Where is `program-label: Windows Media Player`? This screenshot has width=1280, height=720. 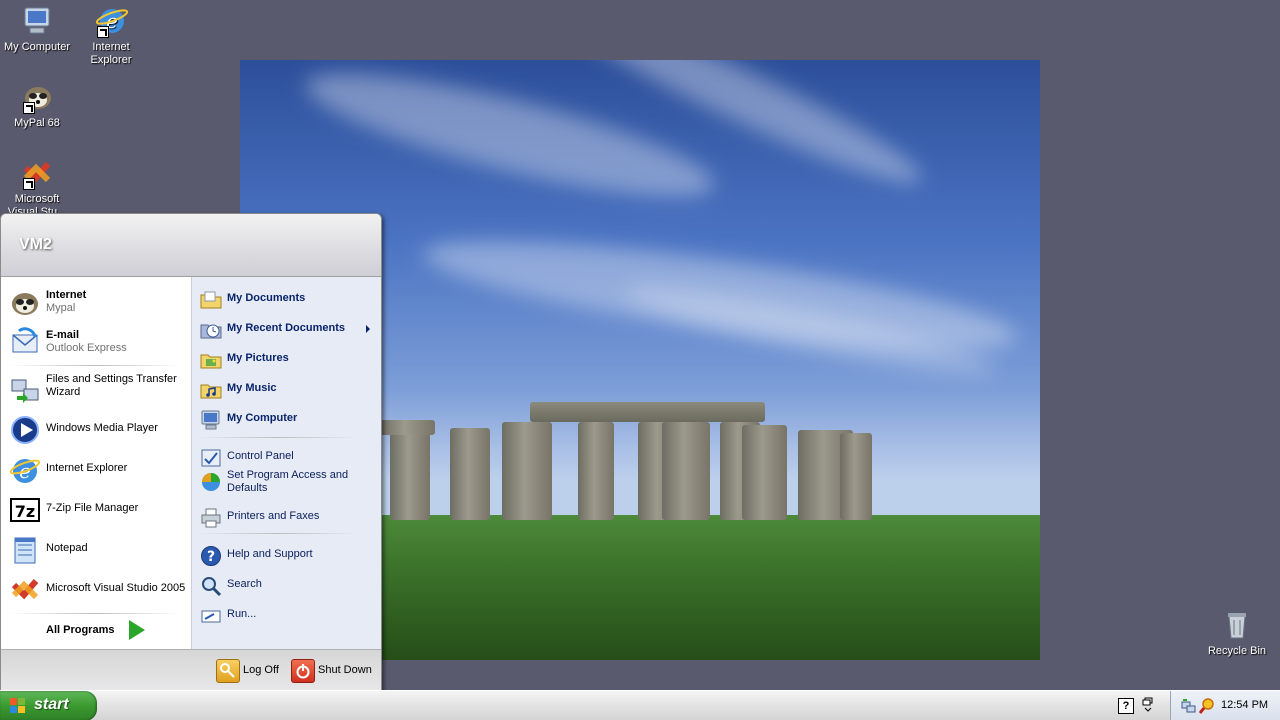
program-label: Windows Media Player is located at coordinates (102, 428).